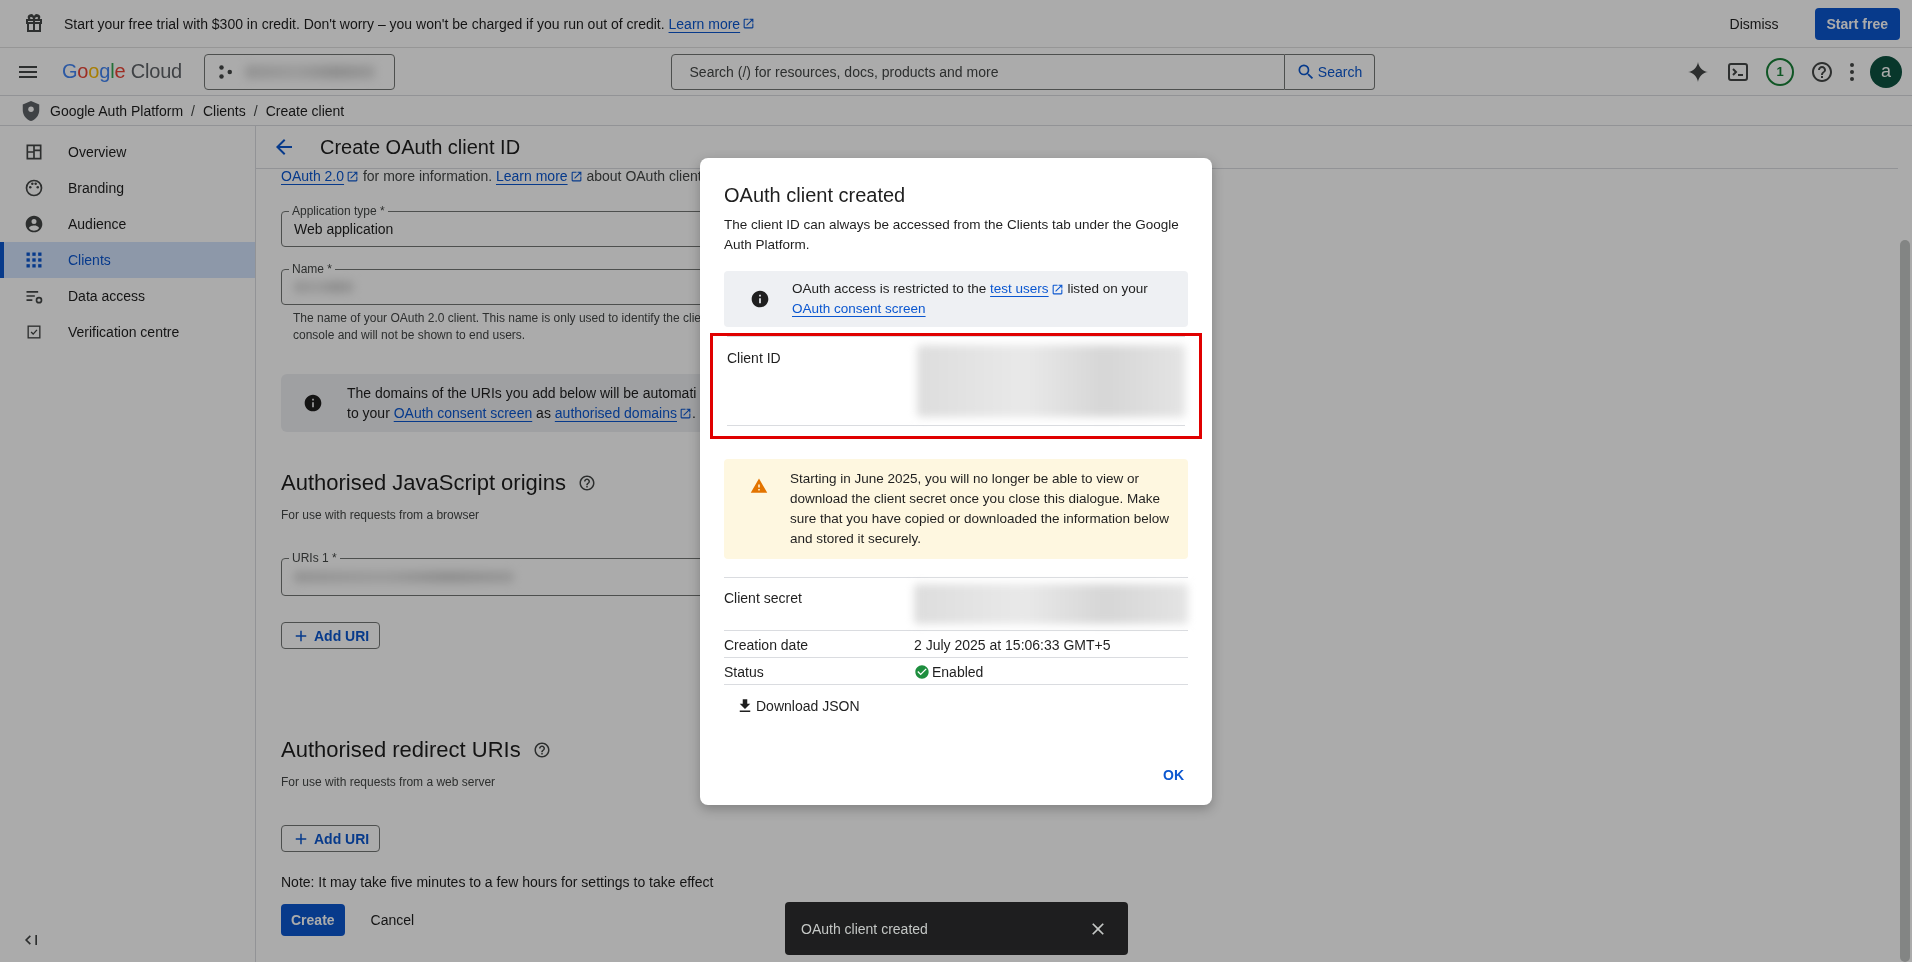  I want to click on start-free-button: Start free, so click(1857, 23).